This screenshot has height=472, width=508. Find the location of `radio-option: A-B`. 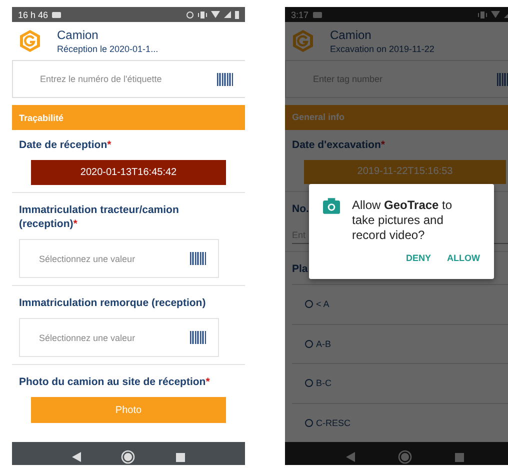

radio-option: A-B is located at coordinates (400, 344).